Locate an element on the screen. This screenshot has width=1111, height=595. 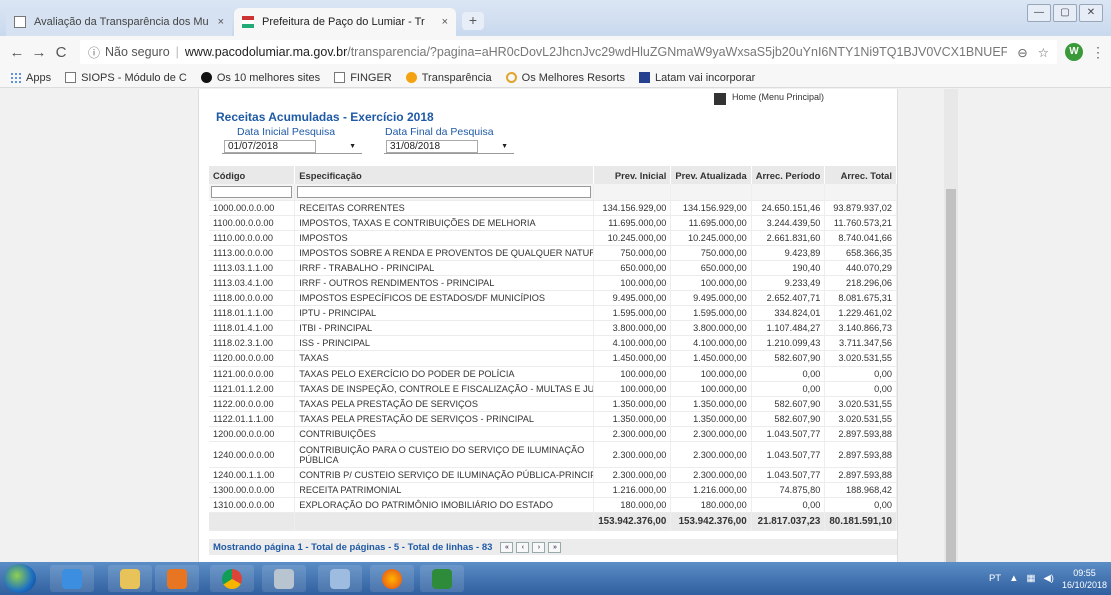
back-button: ← is located at coordinates (17, 52).